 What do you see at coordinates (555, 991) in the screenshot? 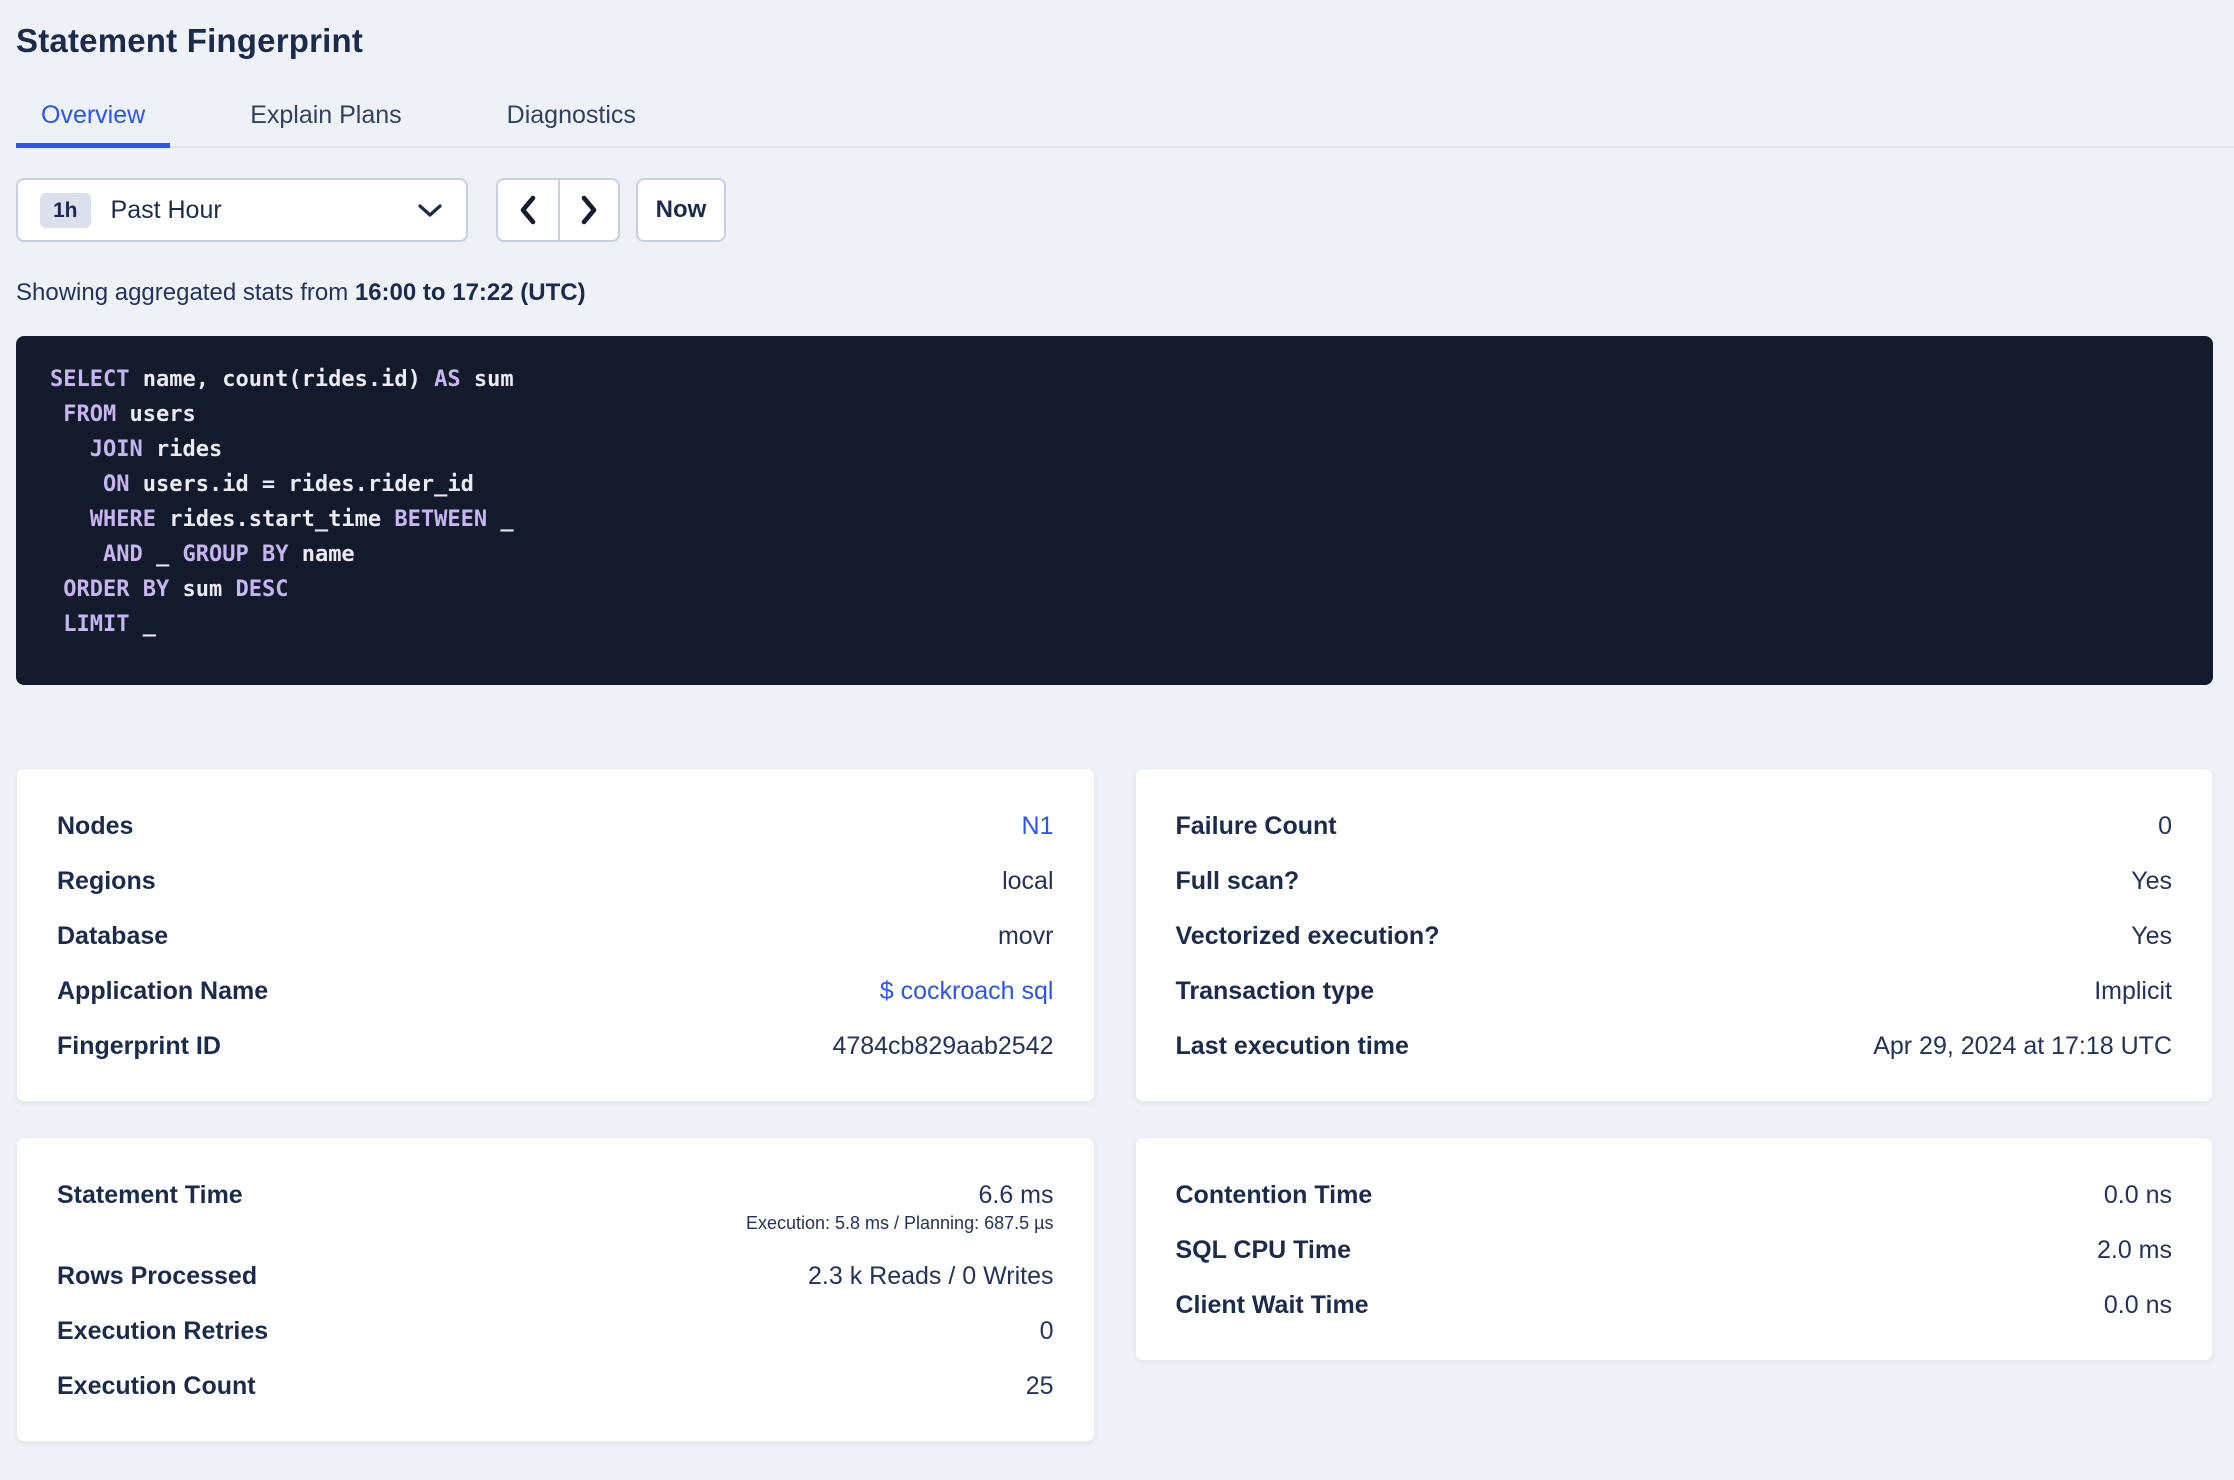
I see `stat-row-application-name: Application Name $ cockroach sql` at bounding box center [555, 991].